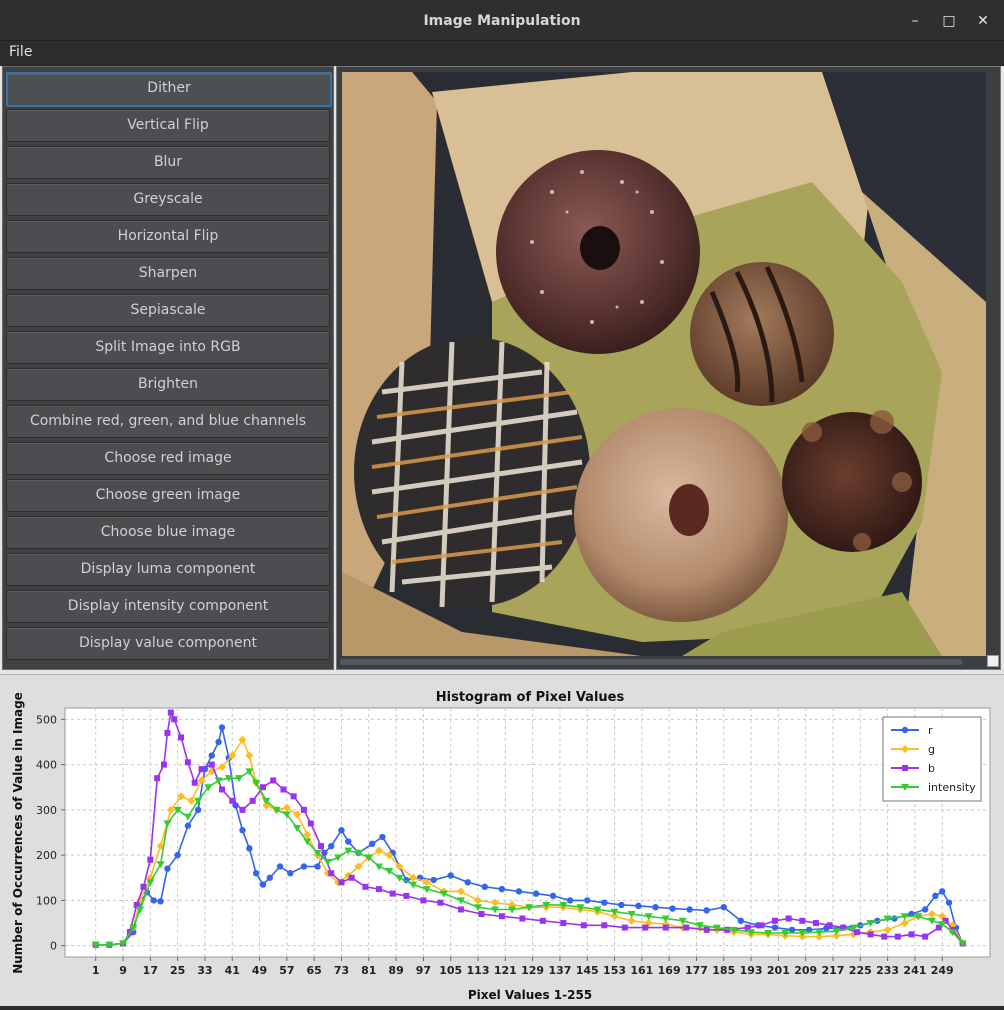 The height and width of the screenshot is (1010, 1004). I want to click on minimize-button: –, so click(915, 21).